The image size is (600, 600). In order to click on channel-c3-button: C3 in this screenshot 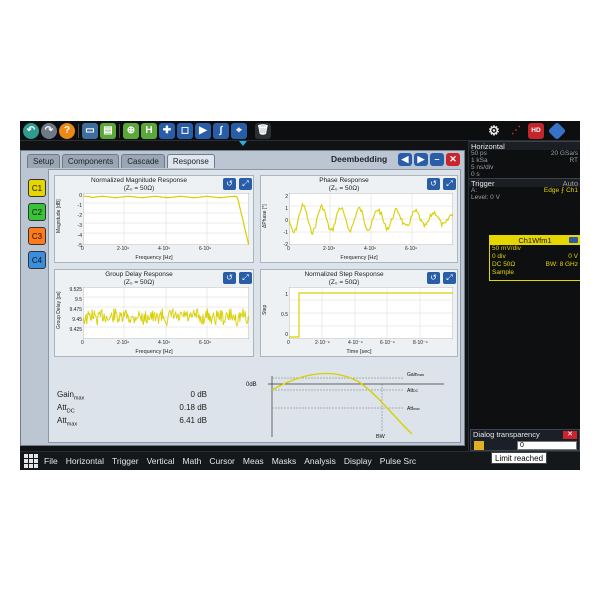, I will do `click(37, 236)`.